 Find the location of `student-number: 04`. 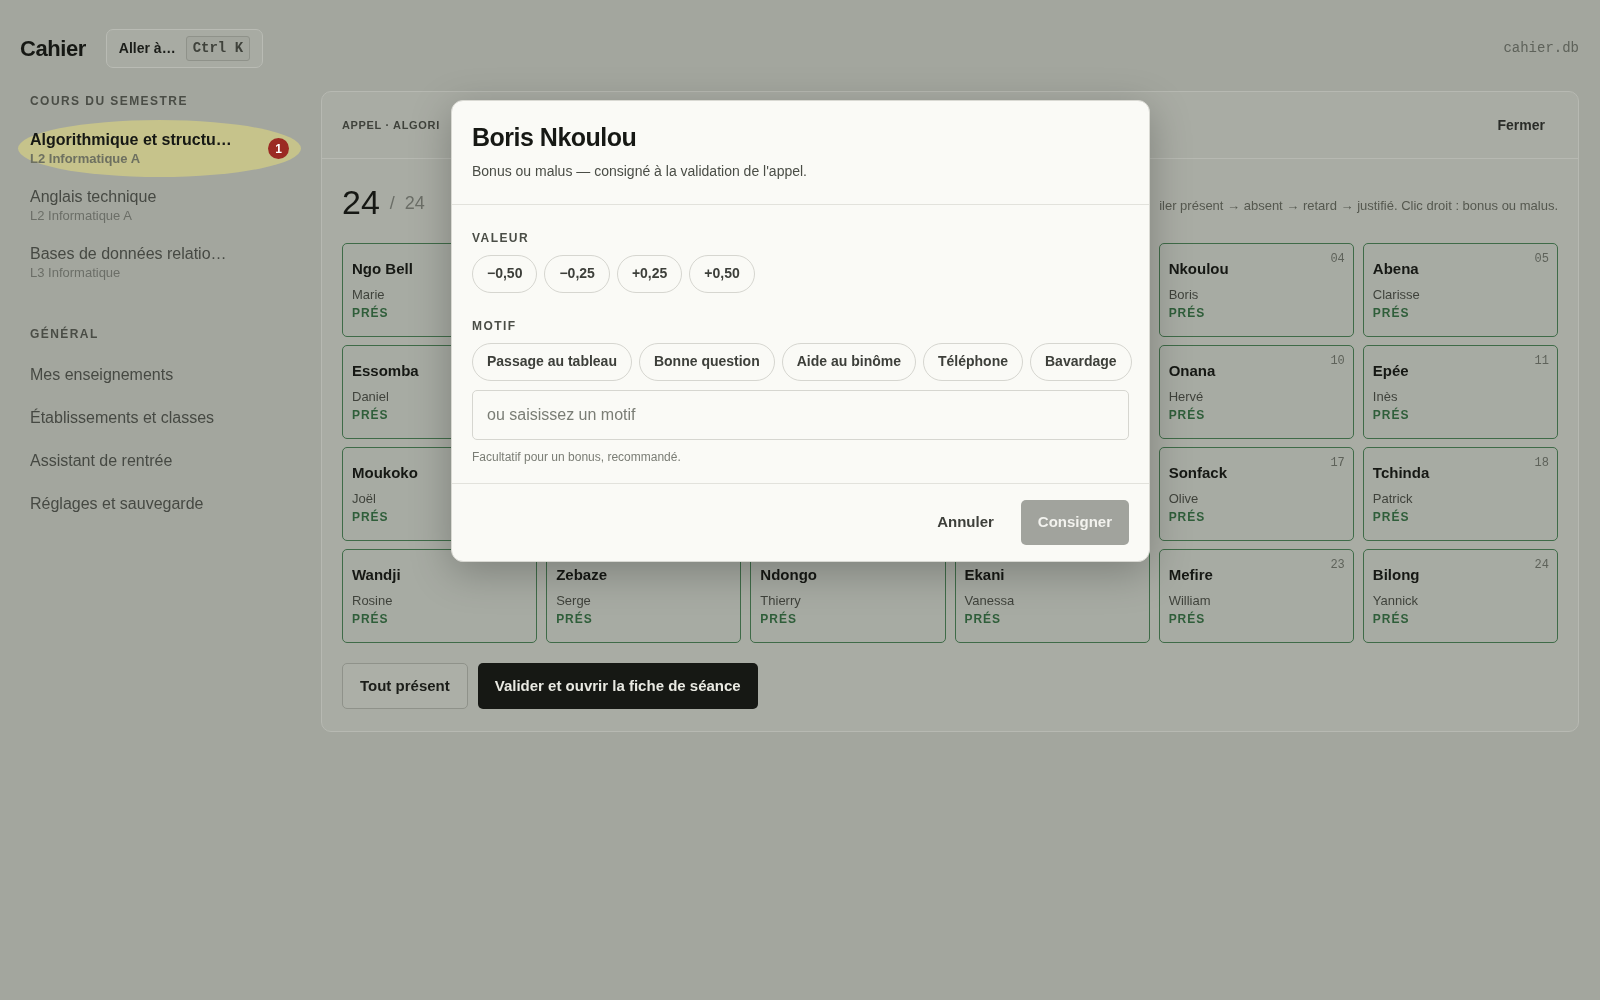

student-number: 04 is located at coordinates (1337, 259).